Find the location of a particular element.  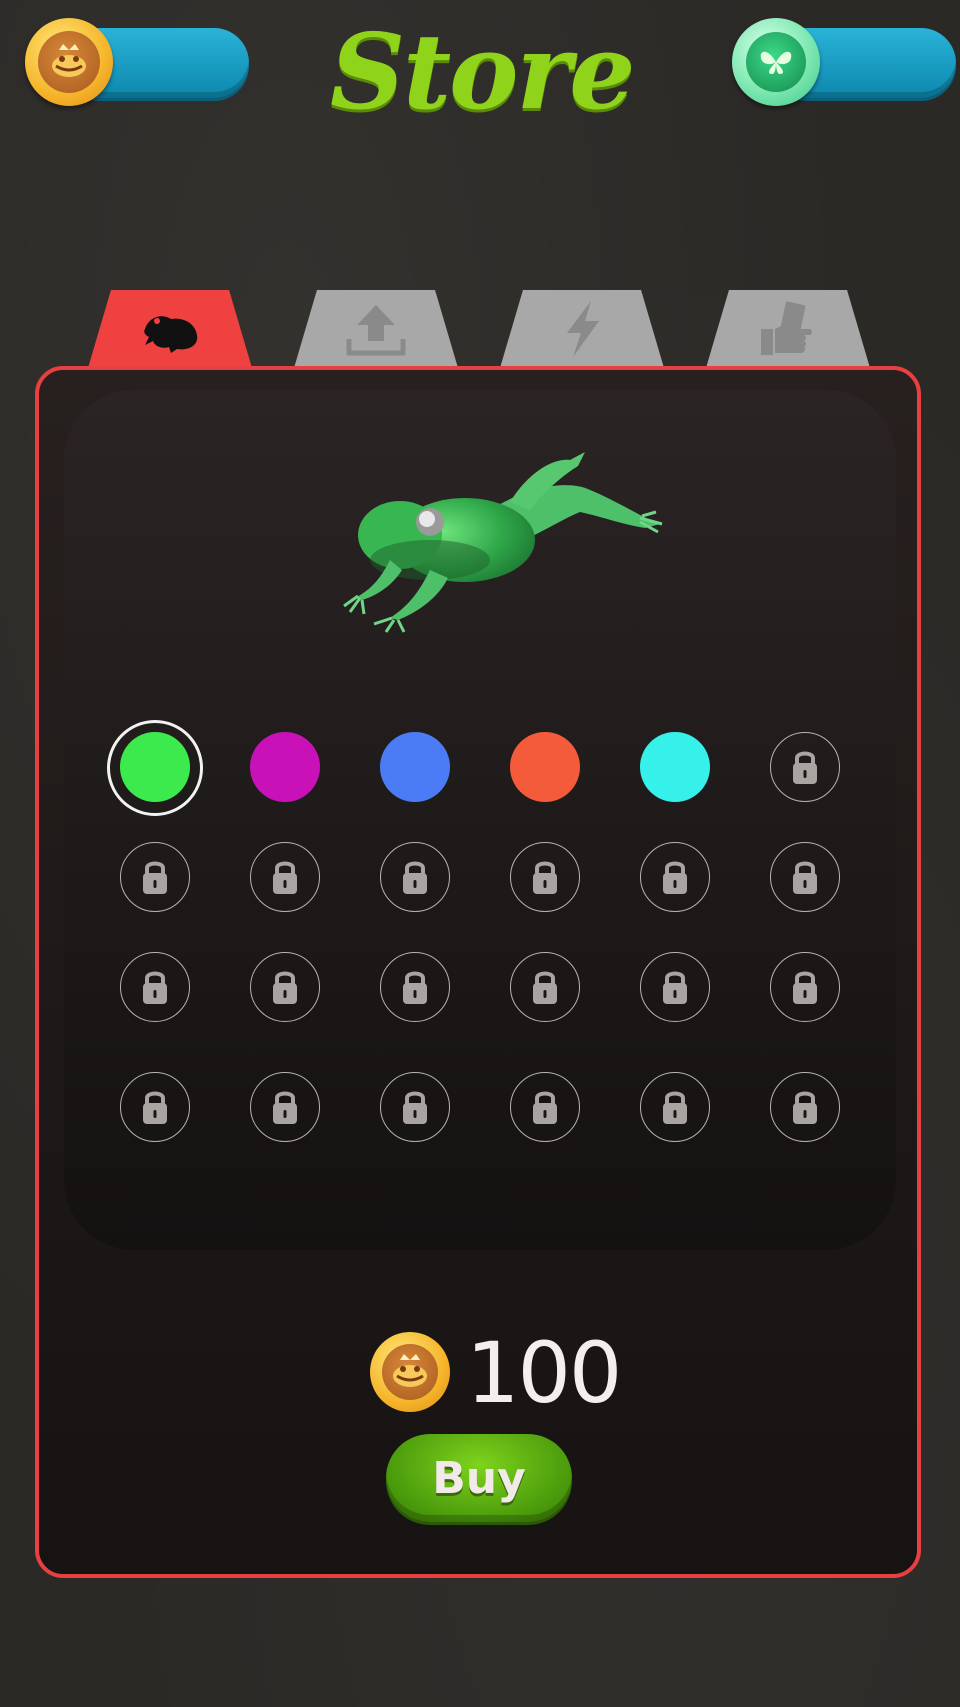

coins-display is located at coordinates (137, 62).